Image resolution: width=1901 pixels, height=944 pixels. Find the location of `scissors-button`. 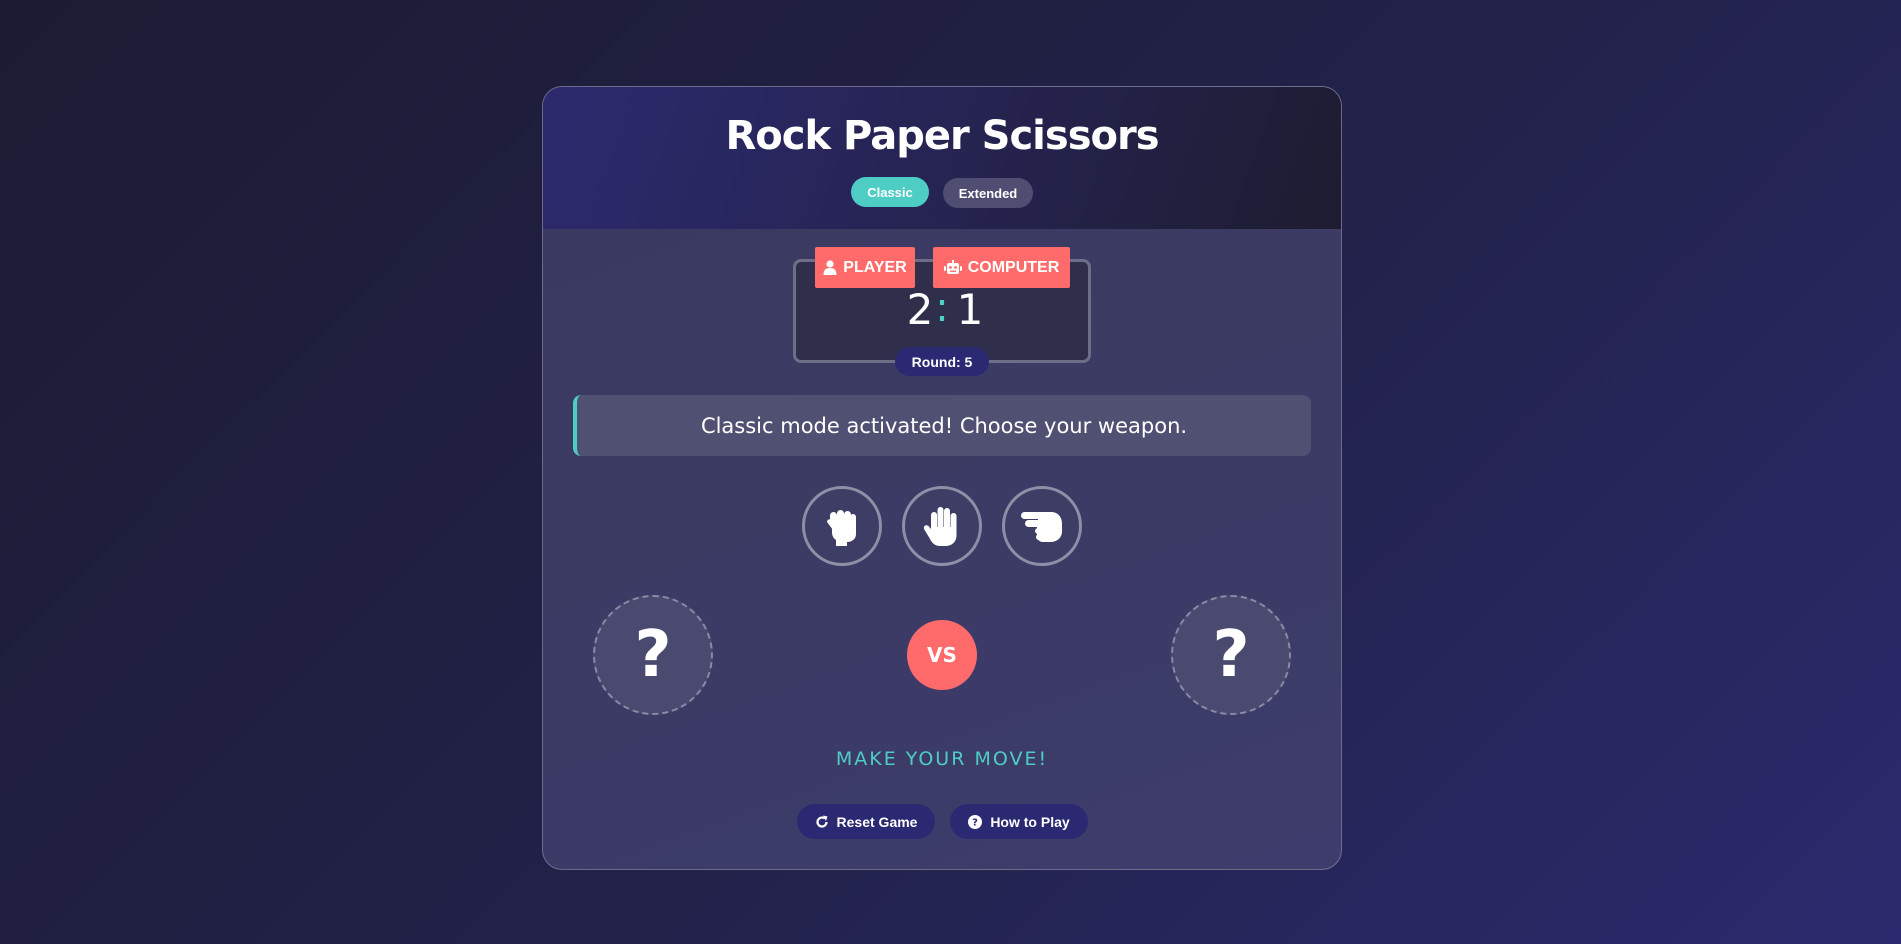

scissors-button is located at coordinates (1042, 526).